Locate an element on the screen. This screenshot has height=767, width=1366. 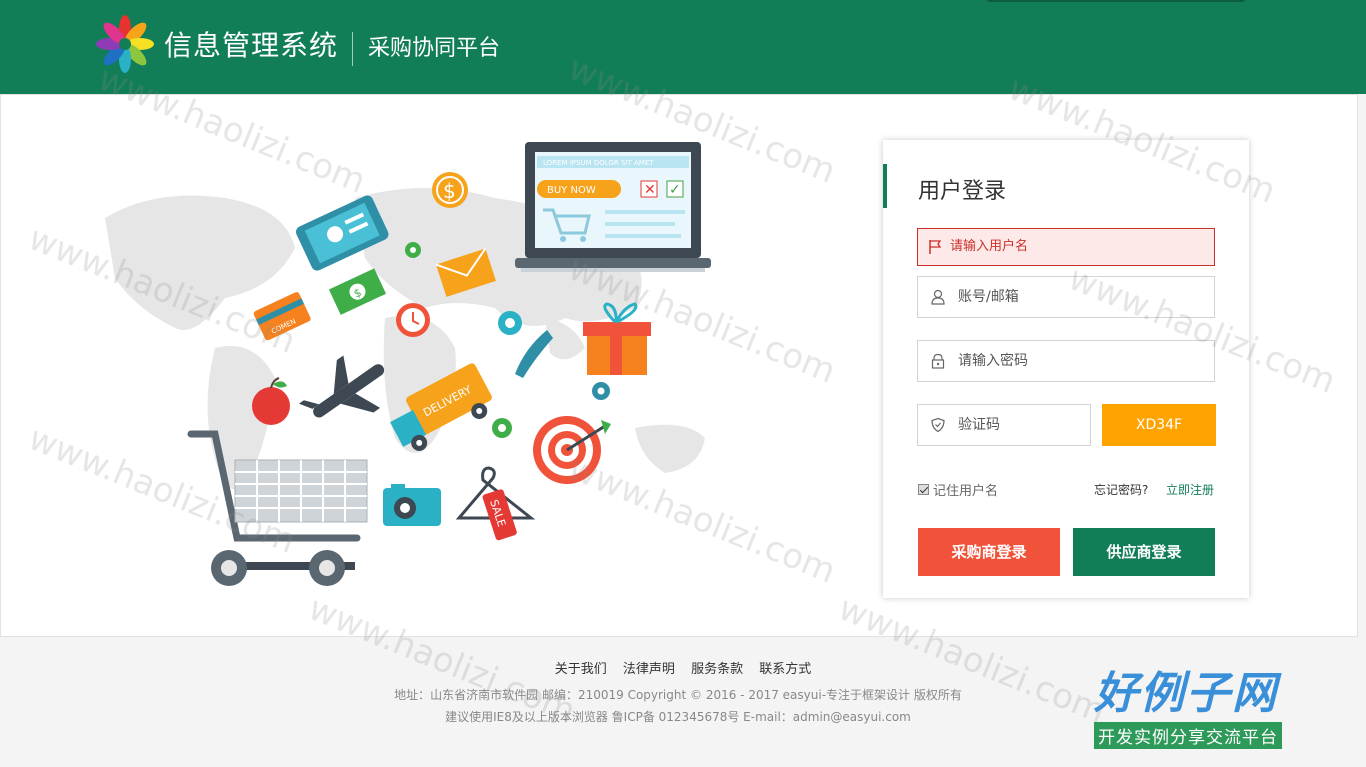
remember-label: 记住用户名 is located at coordinates (966, 491).